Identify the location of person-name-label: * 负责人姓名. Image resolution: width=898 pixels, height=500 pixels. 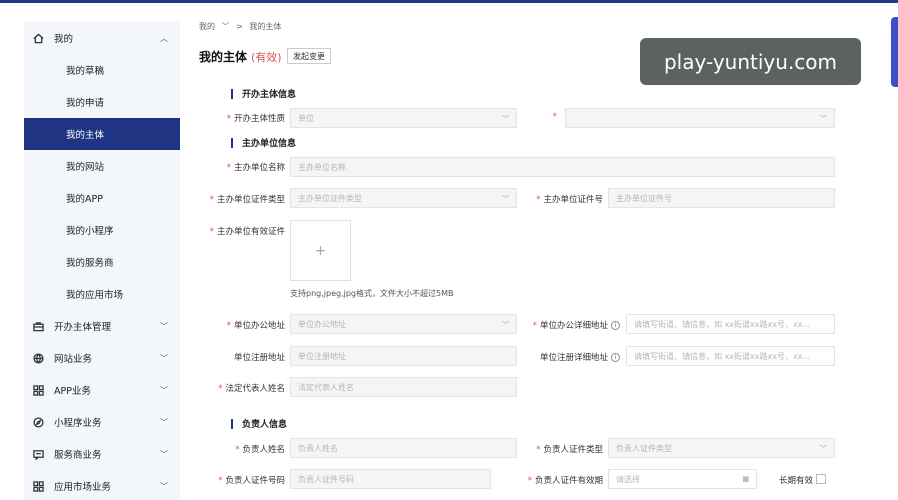
(260, 450).